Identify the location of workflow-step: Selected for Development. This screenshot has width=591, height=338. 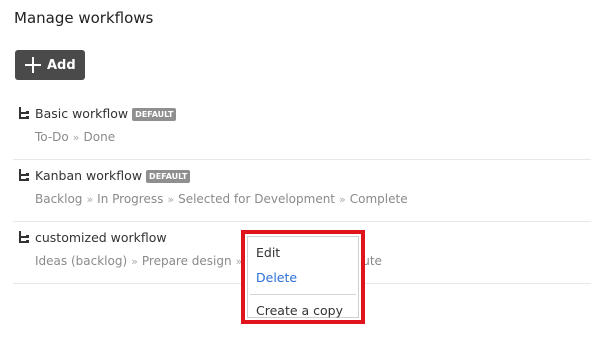
(257, 199).